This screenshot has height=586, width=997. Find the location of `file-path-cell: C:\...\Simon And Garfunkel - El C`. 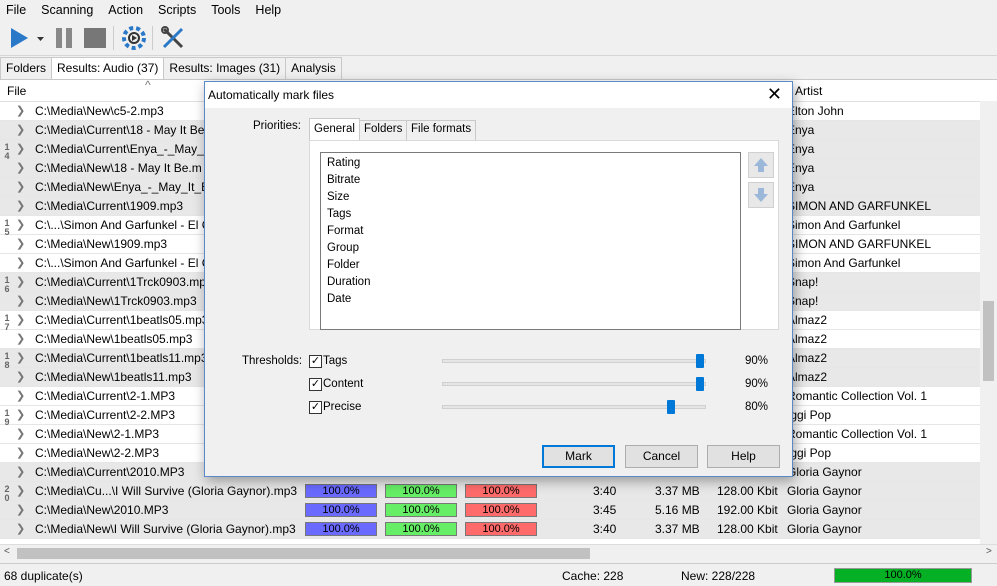

file-path-cell: C:\...\Simon And Garfunkel - El C is located at coordinates (123, 263).